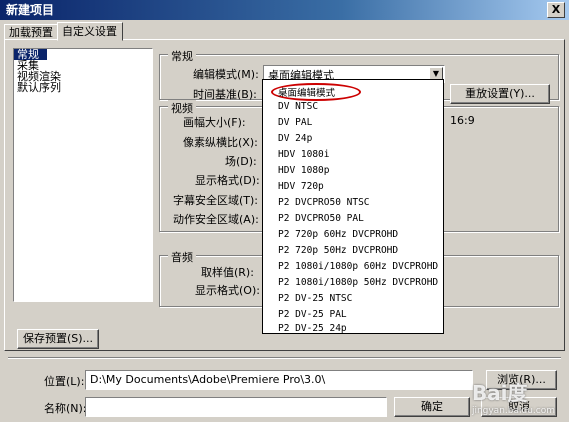 Image resolution: width=569 pixels, height=422 pixels. What do you see at coordinates (312, 314) in the screenshot?
I see `dropdown-option: P2 DV-25 PAL` at bounding box center [312, 314].